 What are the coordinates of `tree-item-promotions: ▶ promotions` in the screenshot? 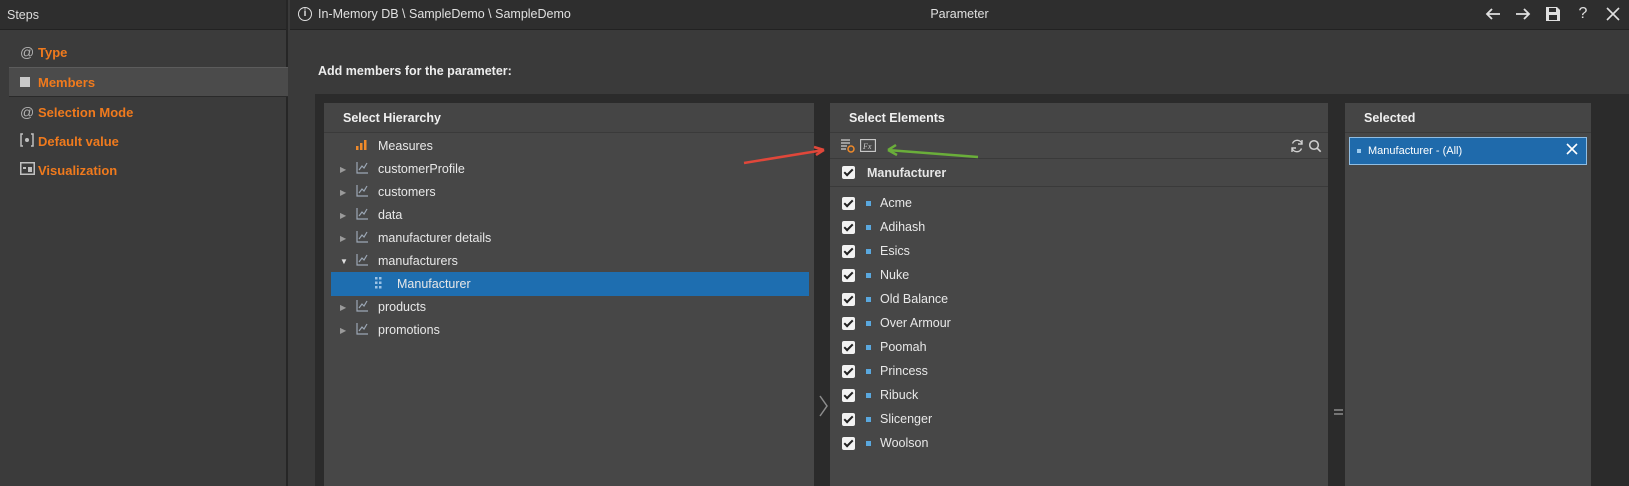 It's located at (569, 330).